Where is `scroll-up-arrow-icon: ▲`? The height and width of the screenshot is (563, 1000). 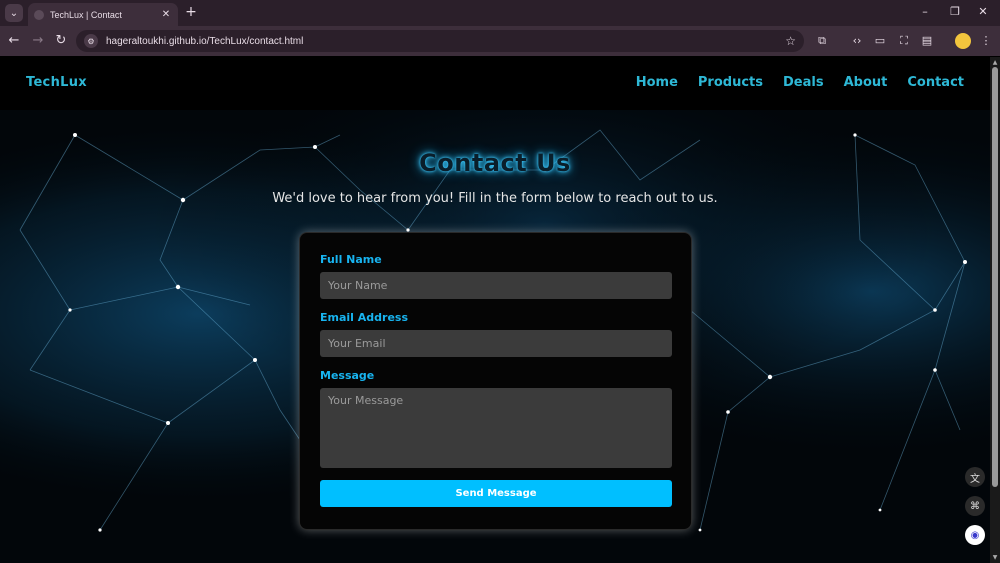
scroll-up-arrow-icon: ▲ is located at coordinates (995, 62).